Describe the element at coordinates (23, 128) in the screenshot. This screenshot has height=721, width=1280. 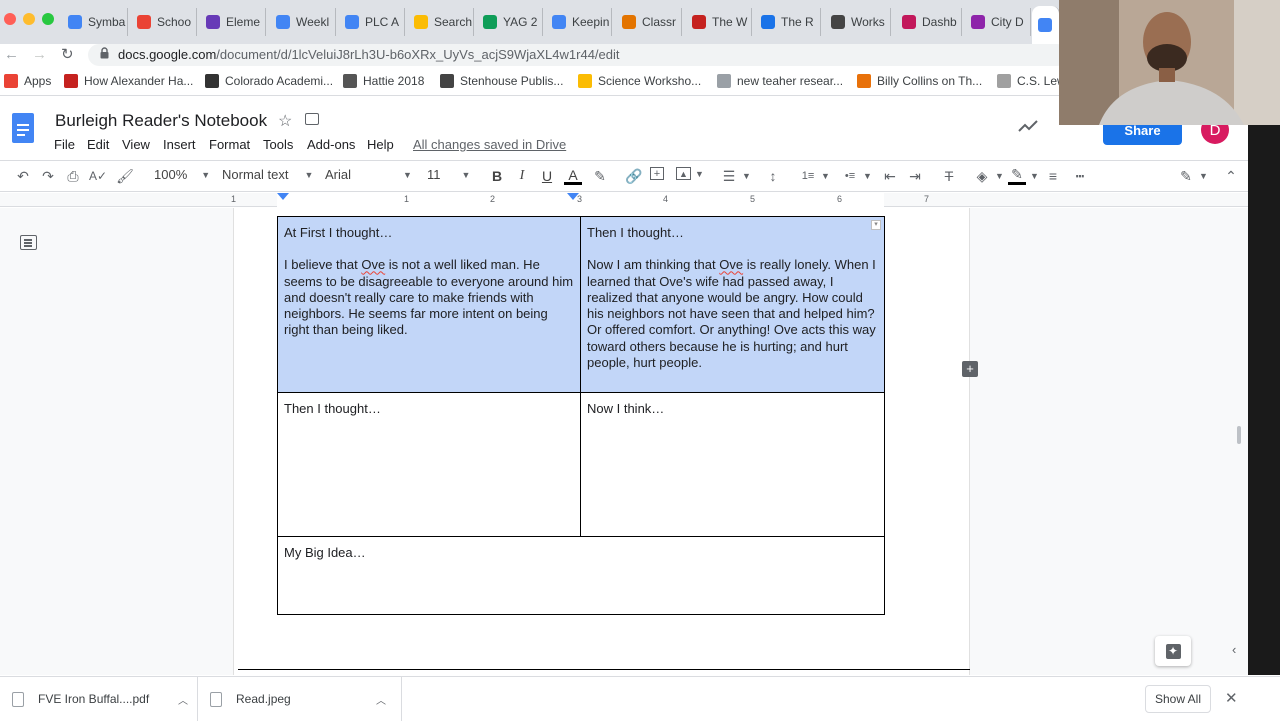
I see `docs-logo-icon` at that location.